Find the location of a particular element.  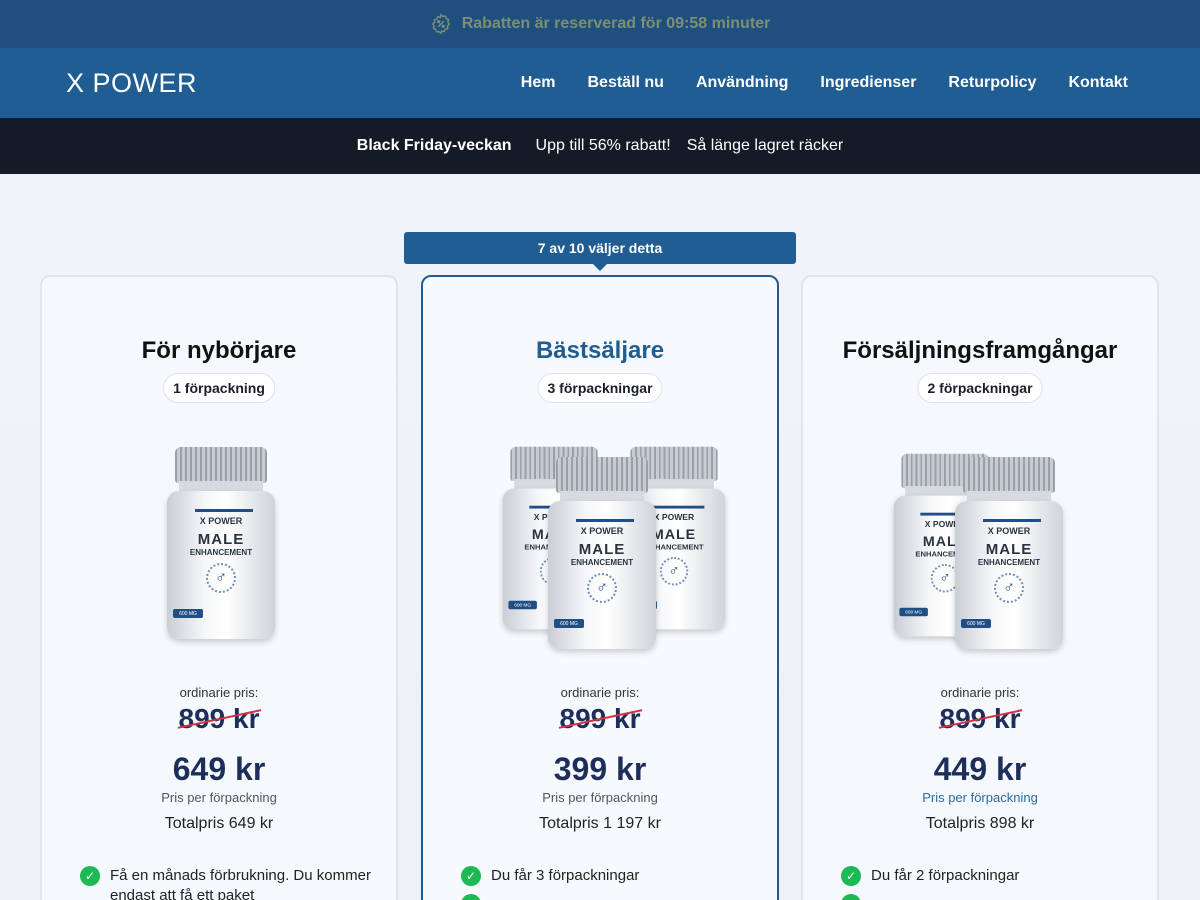

promo-discount: Upp till 56% rabatt! is located at coordinates (603, 145).